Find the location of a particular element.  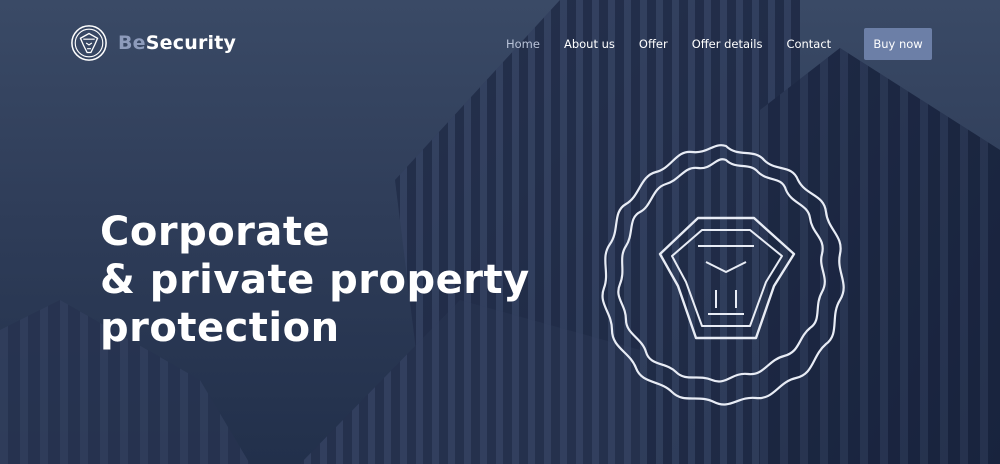

brand-name-part1: Be is located at coordinates (132, 43).